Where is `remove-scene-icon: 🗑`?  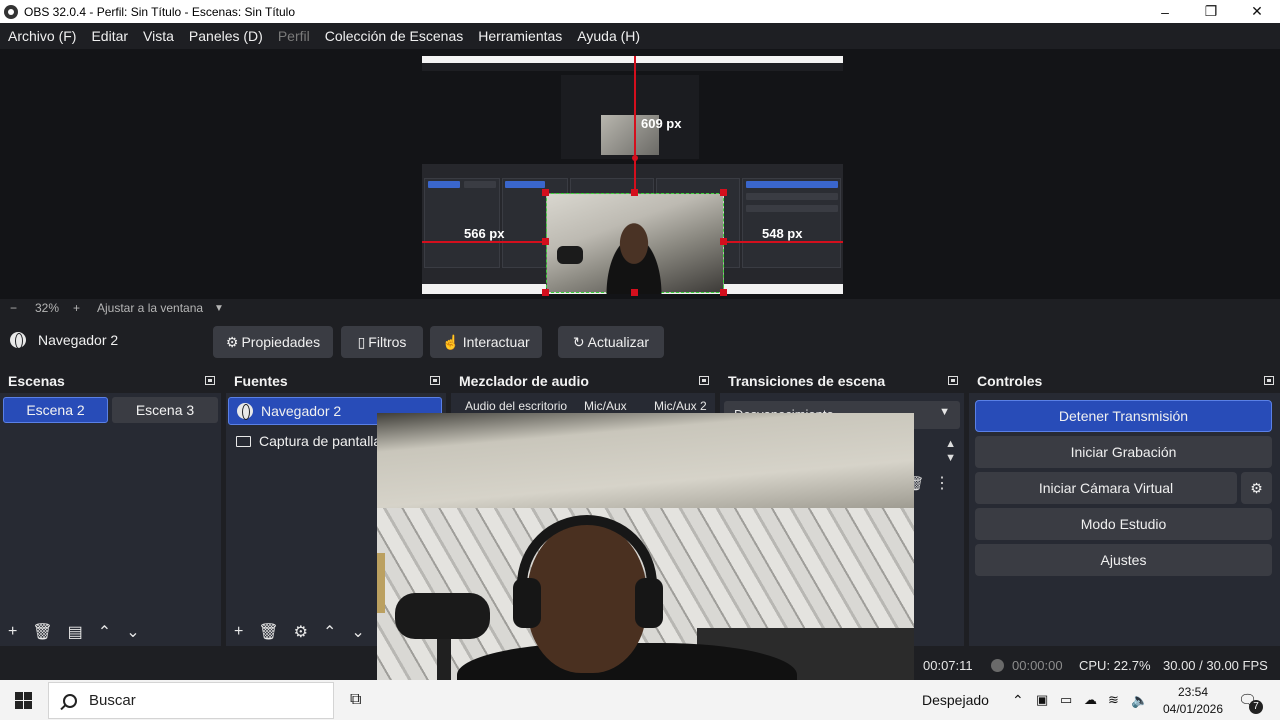
remove-scene-icon: 🗑 is located at coordinates (42, 632).